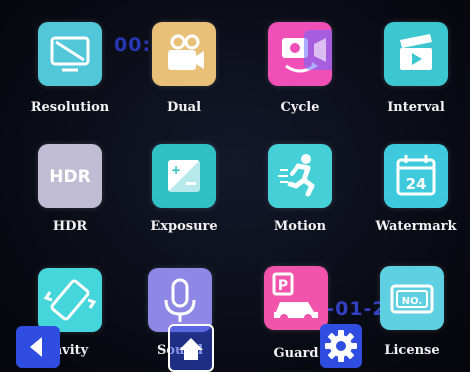  I want to click on license-label: License, so click(412, 350).